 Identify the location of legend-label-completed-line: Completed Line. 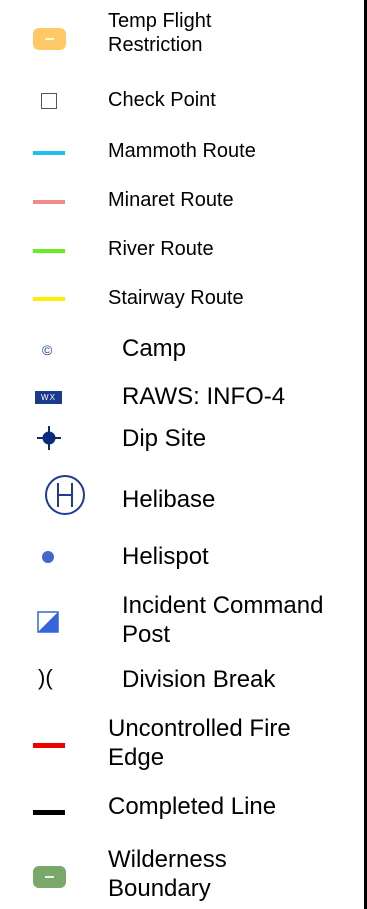
(192, 806).